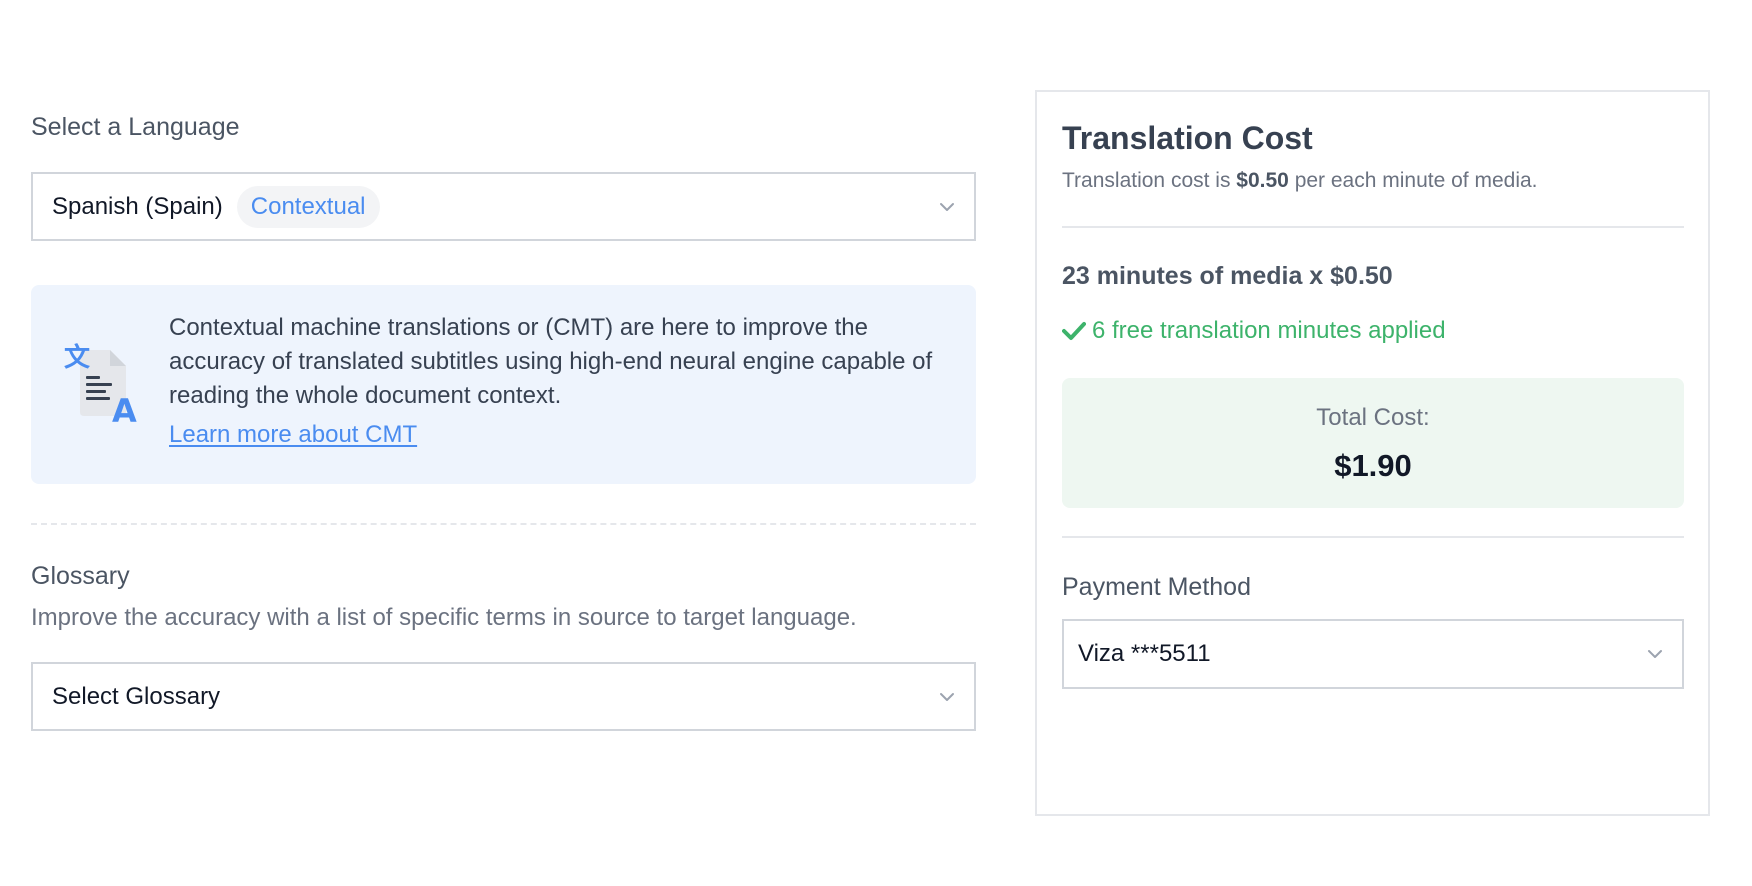 The width and height of the screenshot is (1752, 886). Describe the element at coordinates (1149, 180) in the screenshot. I see `cost-rate-prefix: Translation cost is` at that location.